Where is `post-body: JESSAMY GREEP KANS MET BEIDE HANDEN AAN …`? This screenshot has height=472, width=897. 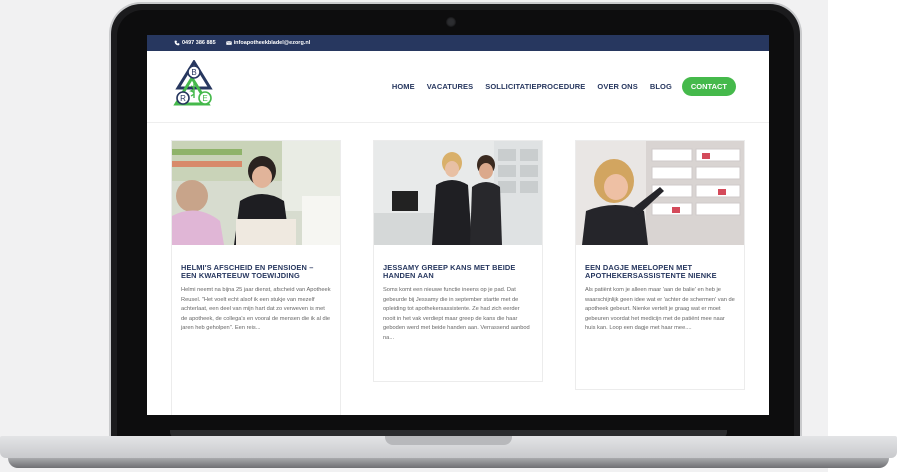 post-body: JESSAMY GREEP KANS MET BEIDE HANDEN AAN … is located at coordinates (458, 300).